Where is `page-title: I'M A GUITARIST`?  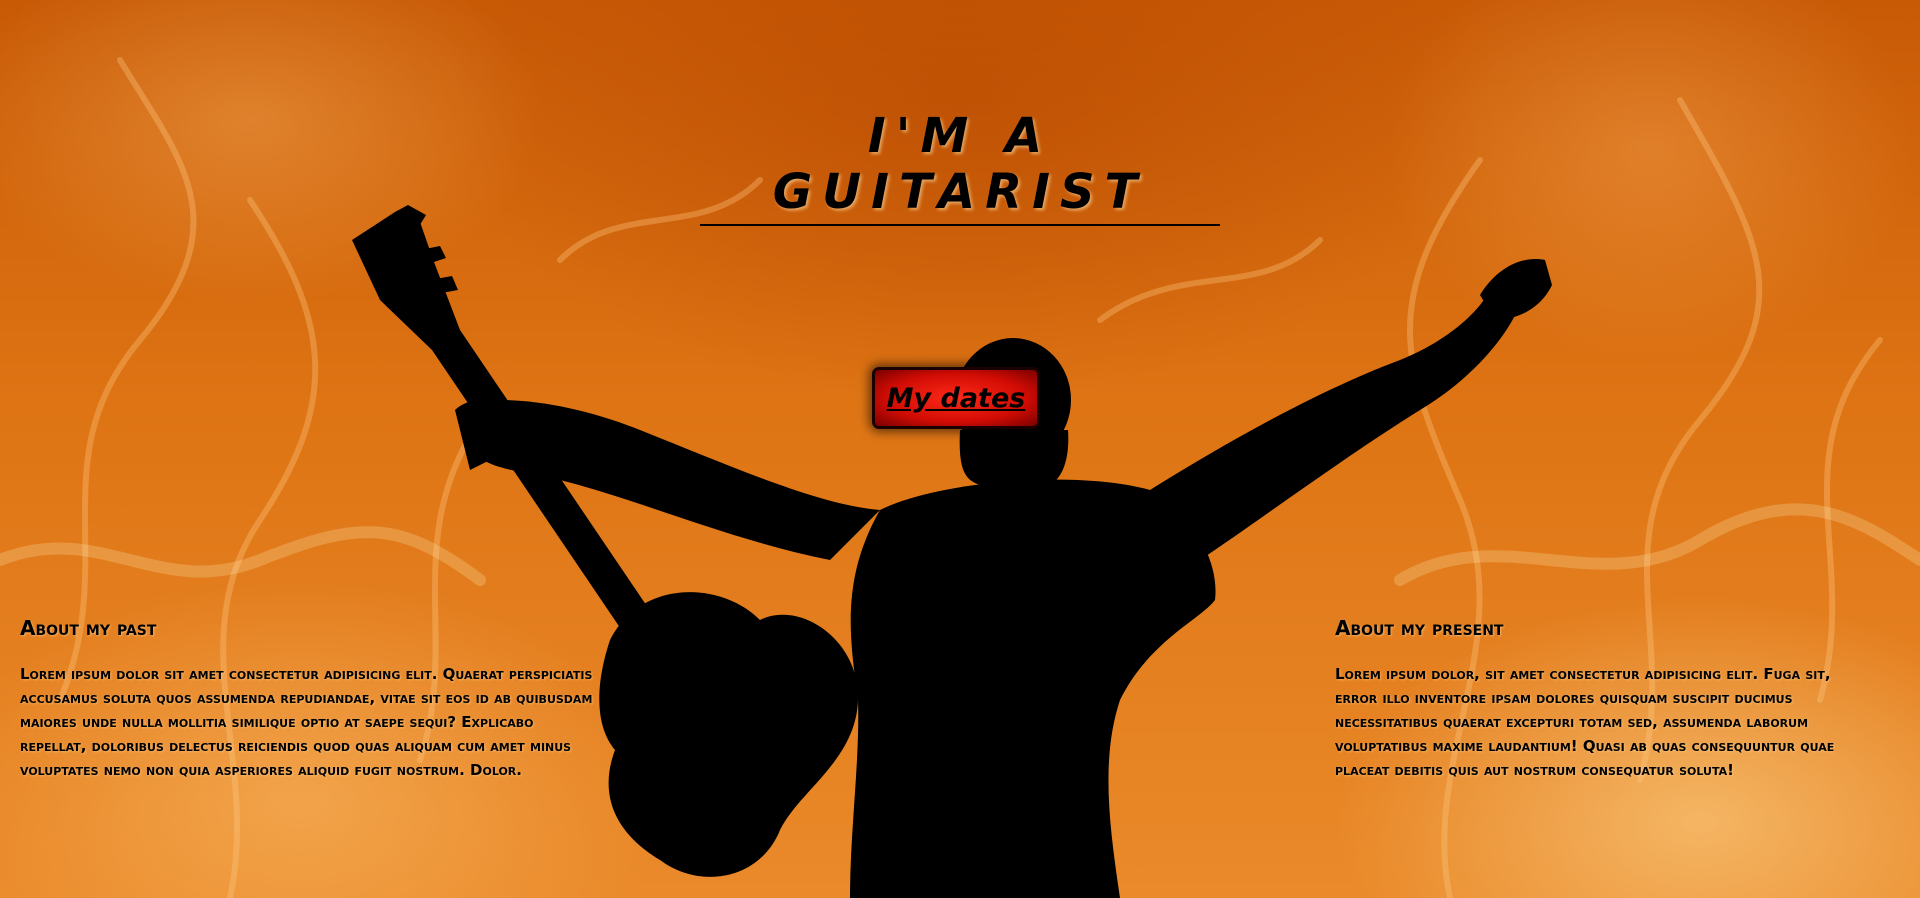
page-title: I'M A GUITARIST is located at coordinates (960, 167).